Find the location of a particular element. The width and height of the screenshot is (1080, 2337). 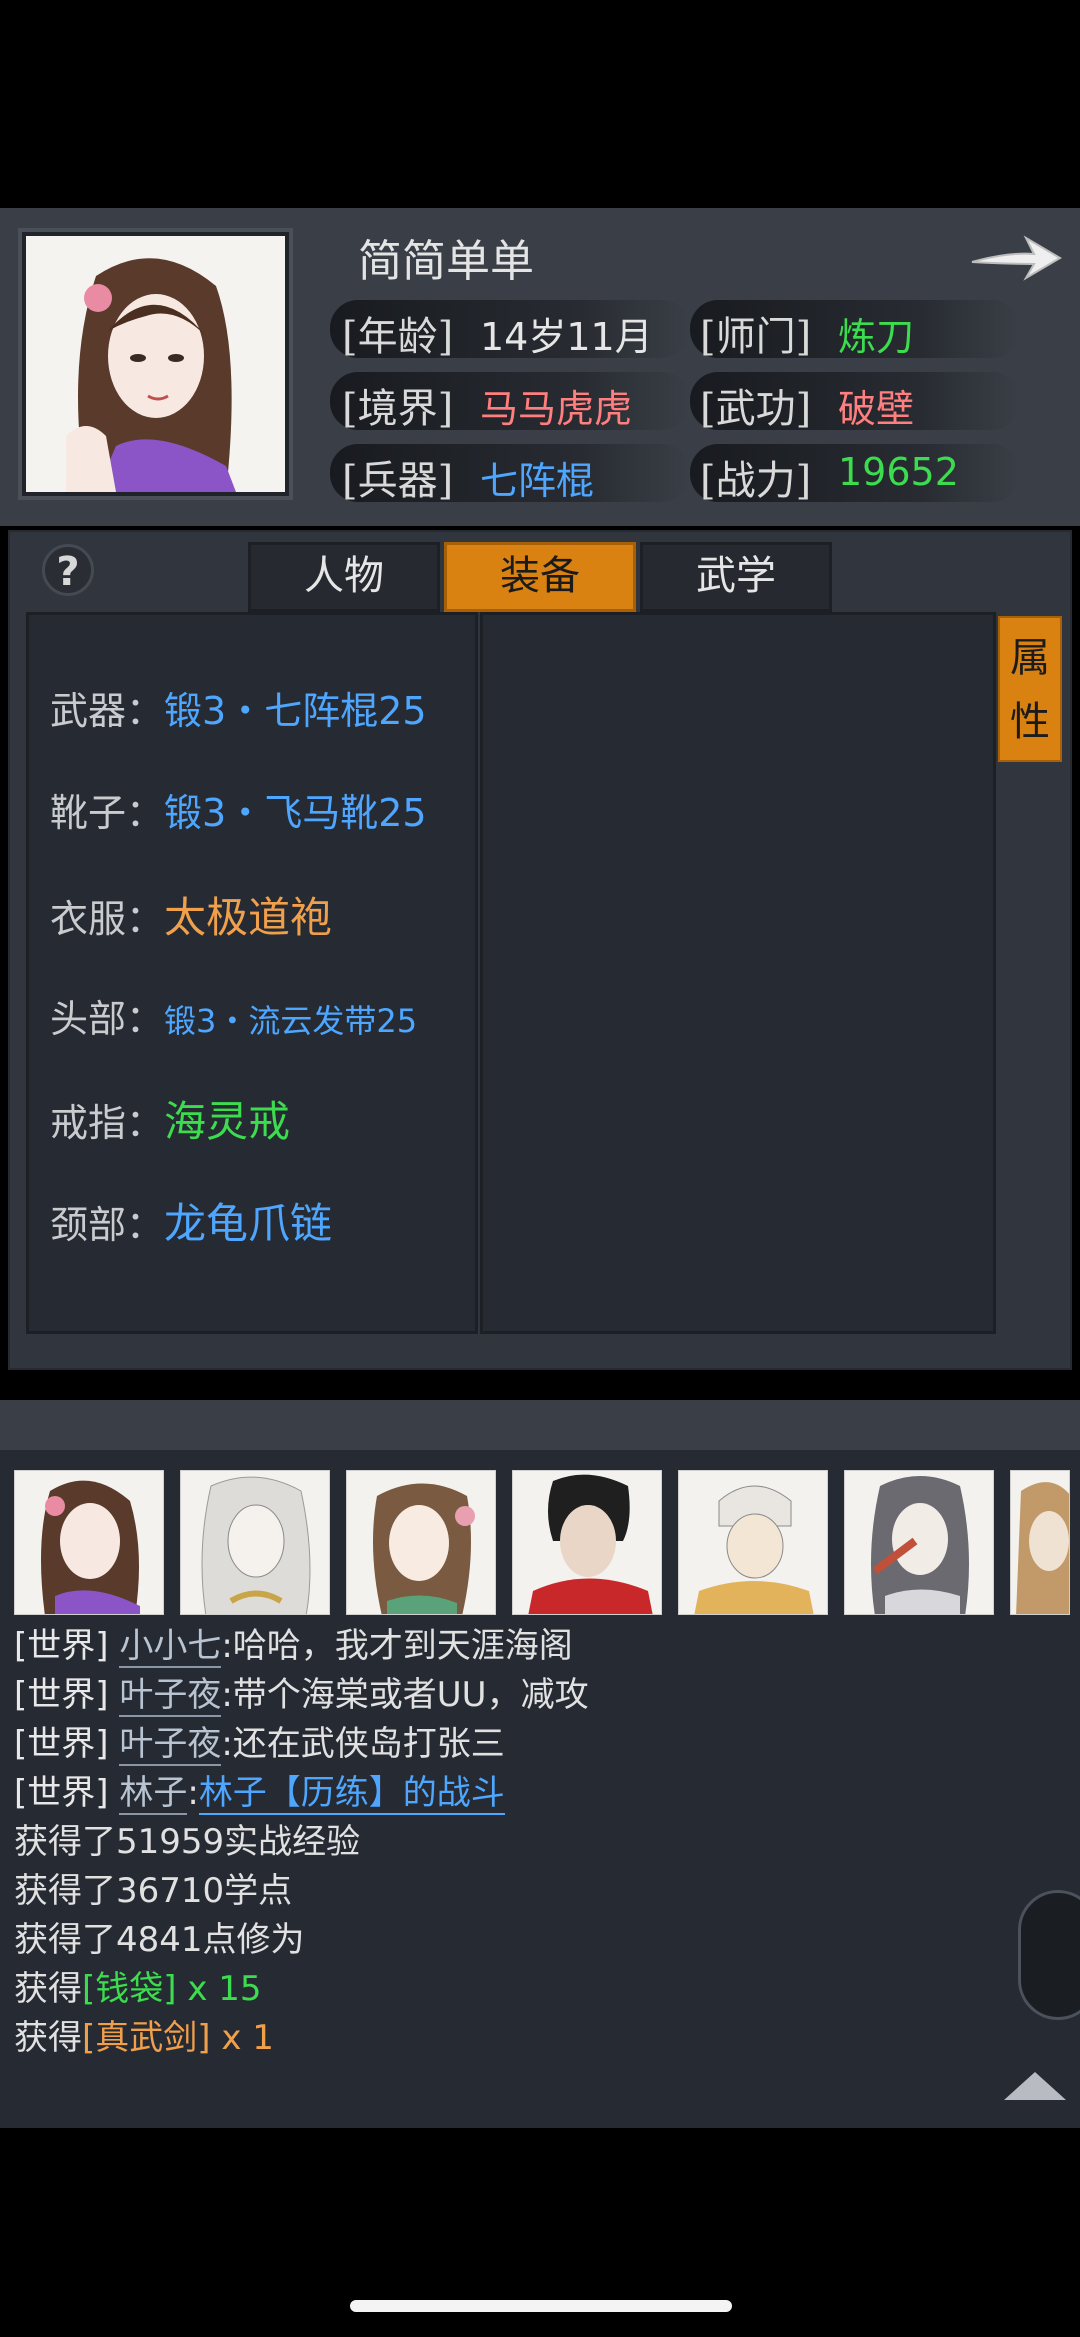

equipment-row-weapon: 武器：锻3・七阵棍25 is located at coordinates (238, 707).